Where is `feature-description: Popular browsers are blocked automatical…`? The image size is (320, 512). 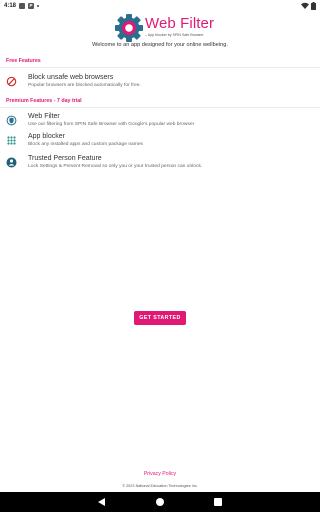
feature-description: Popular browsers are blocked automatical… is located at coordinates (84, 85).